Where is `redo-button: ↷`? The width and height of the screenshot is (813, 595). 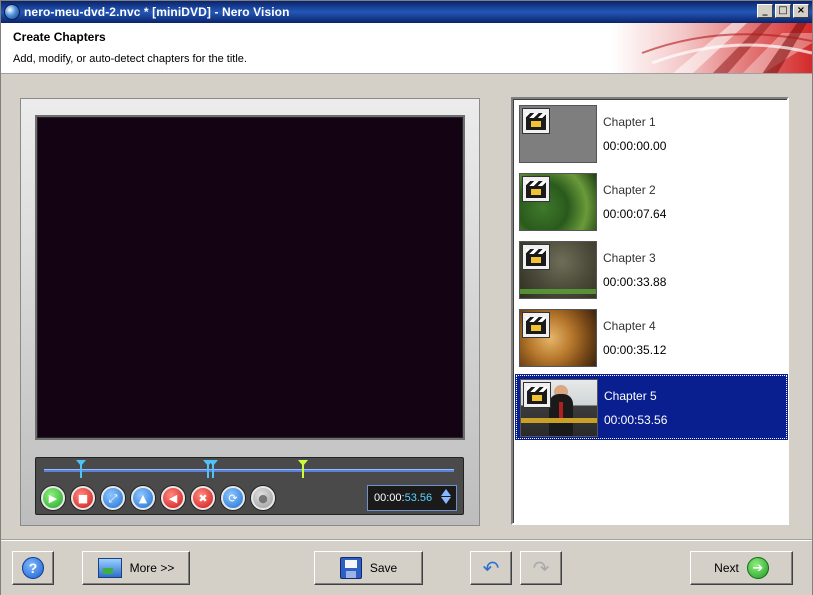 redo-button: ↷ is located at coordinates (541, 568).